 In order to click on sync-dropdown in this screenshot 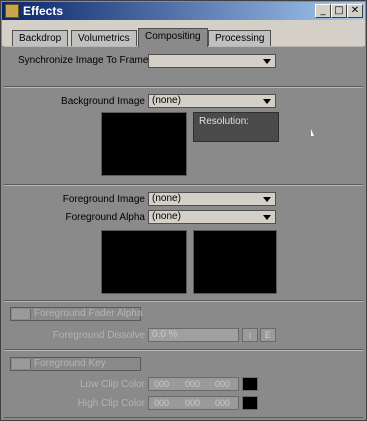, I will do `click(212, 61)`.